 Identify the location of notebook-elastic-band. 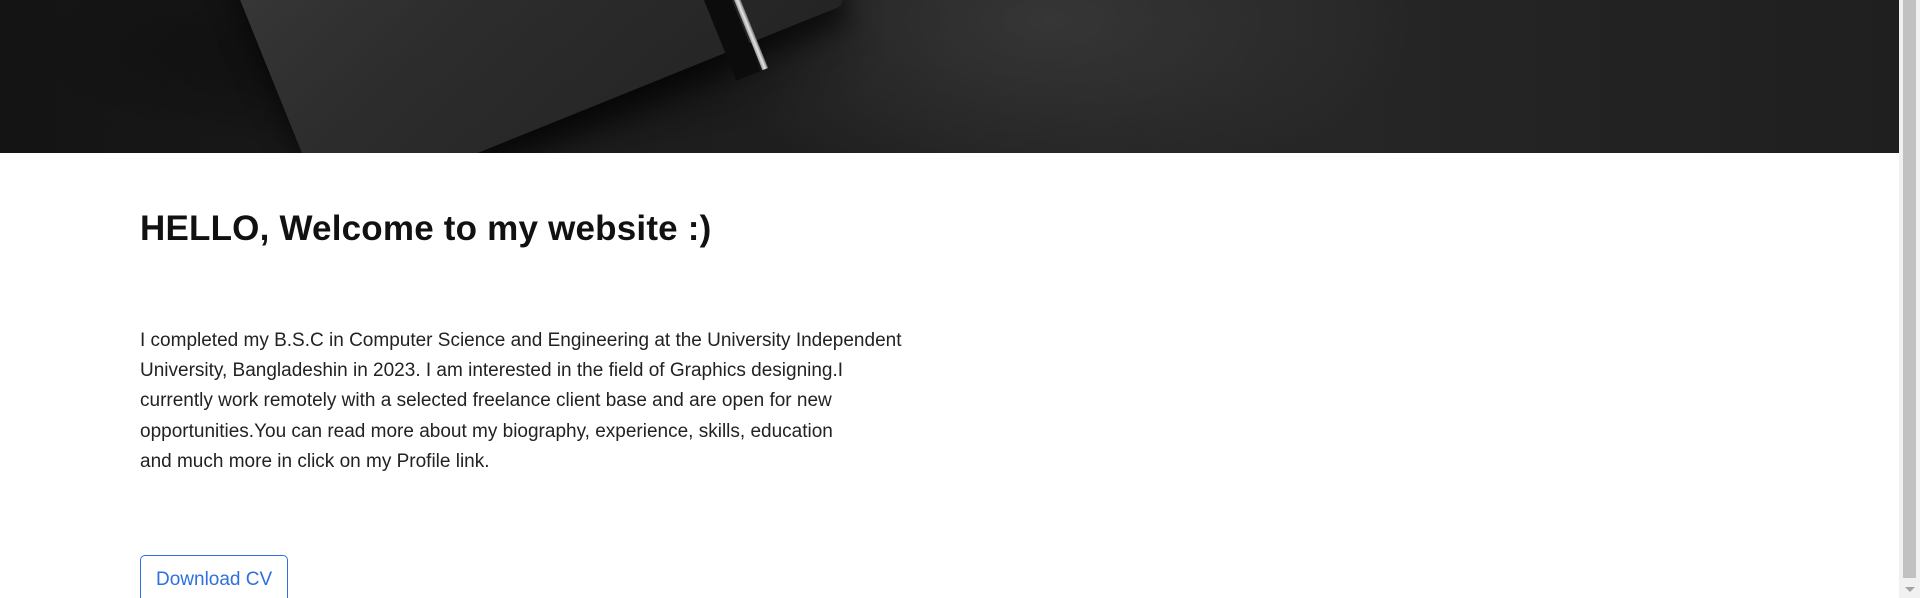
(685, 40).